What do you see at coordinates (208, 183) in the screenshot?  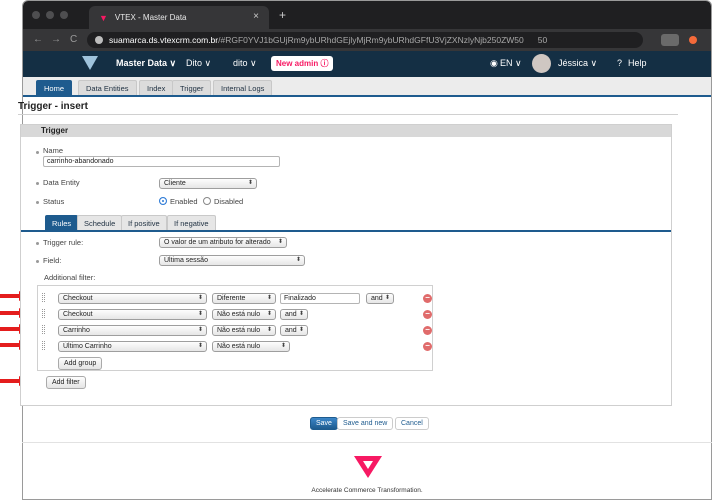 I see `data-entity-select: Cliente ⬍` at bounding box center [208, 183].